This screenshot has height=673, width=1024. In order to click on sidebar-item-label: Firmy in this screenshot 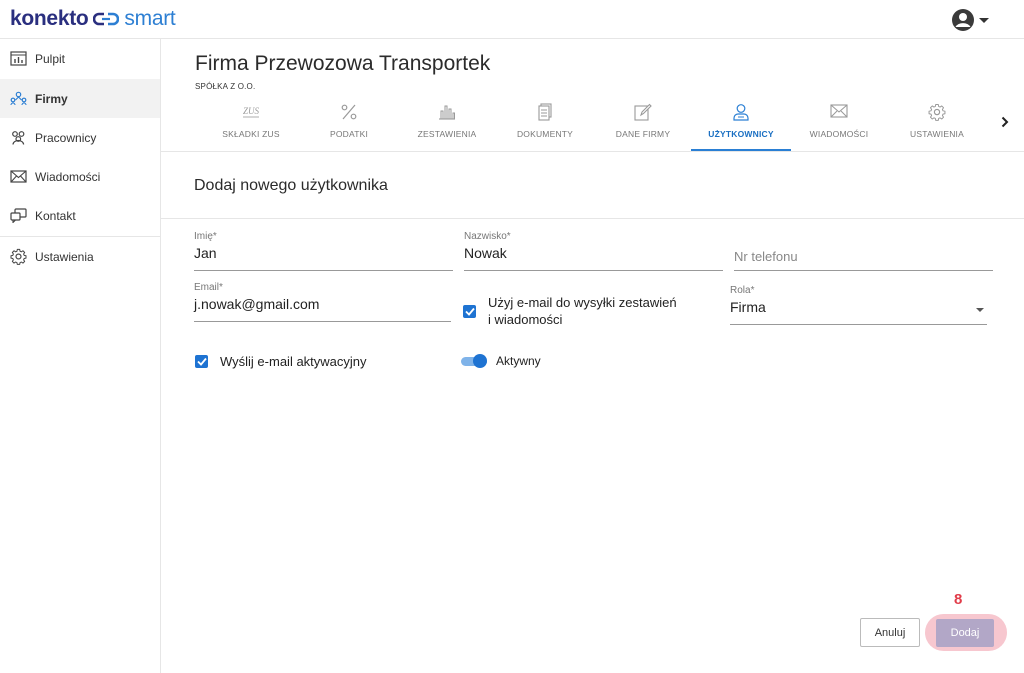, I will do `click(51, 98)`.